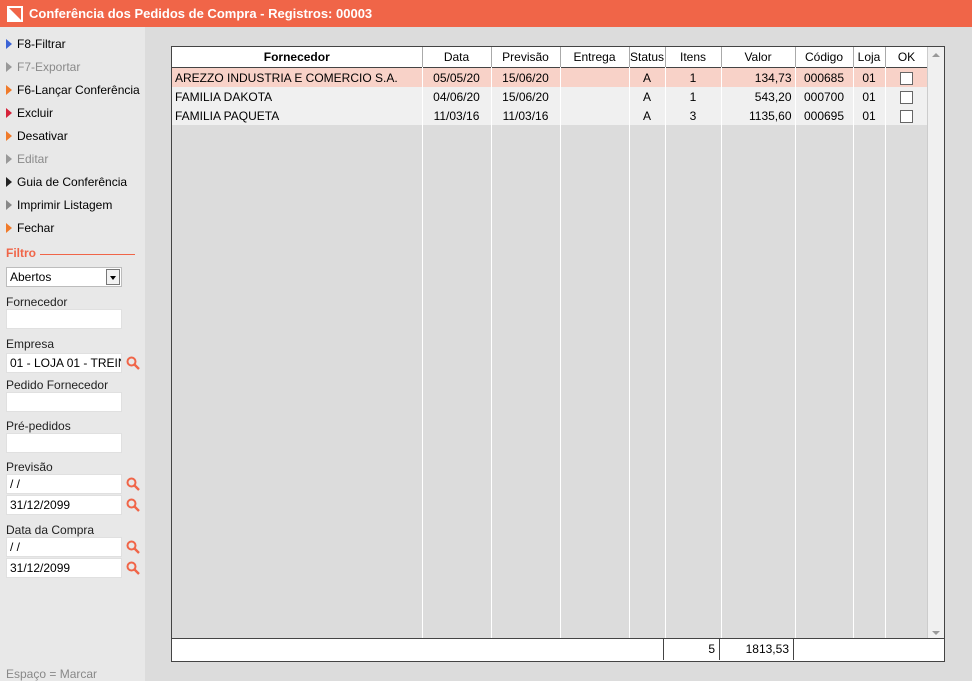 This screenshot has height=681, width=972. I want to click on cell-itens: 1, so click(693, 96).